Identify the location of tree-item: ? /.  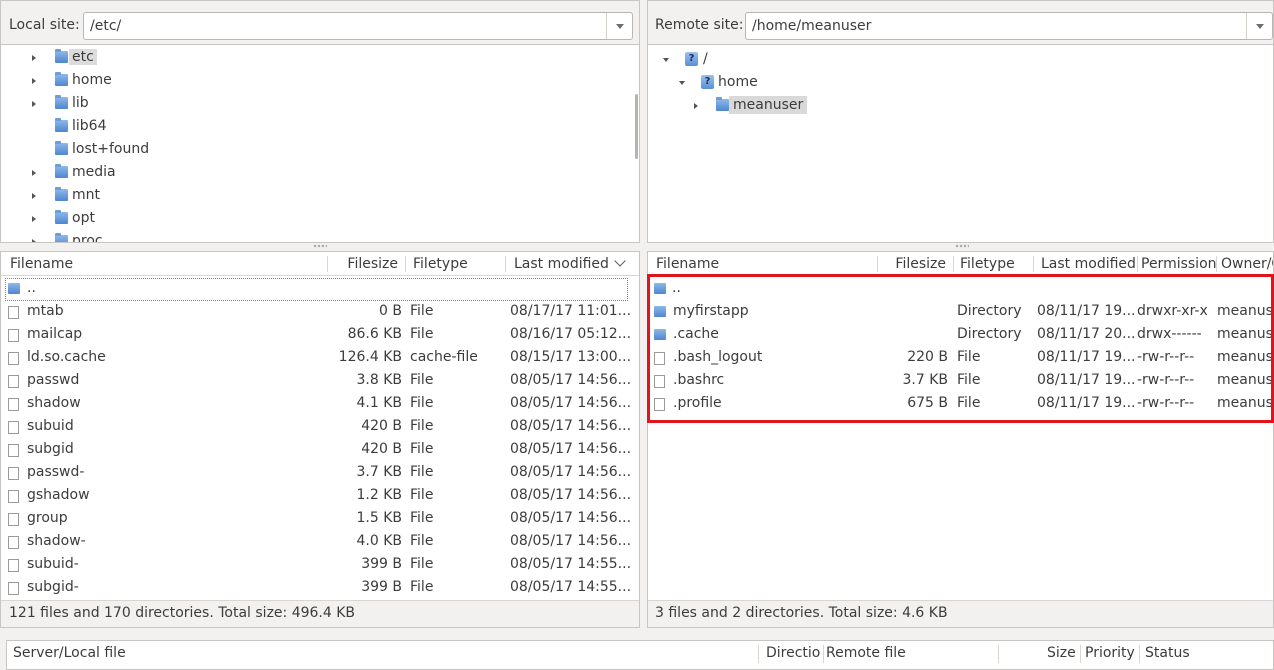
(958, 60).